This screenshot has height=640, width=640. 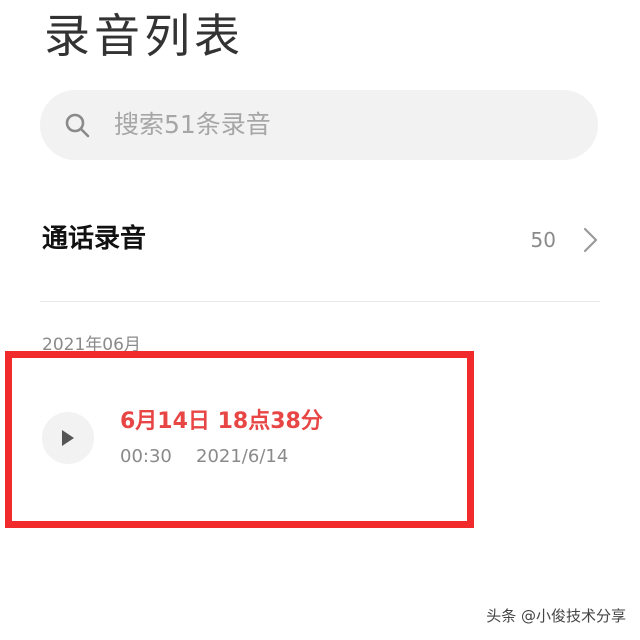 I want to click on search-placeholder: 搜索51条录音, so click(x=192, y=124).